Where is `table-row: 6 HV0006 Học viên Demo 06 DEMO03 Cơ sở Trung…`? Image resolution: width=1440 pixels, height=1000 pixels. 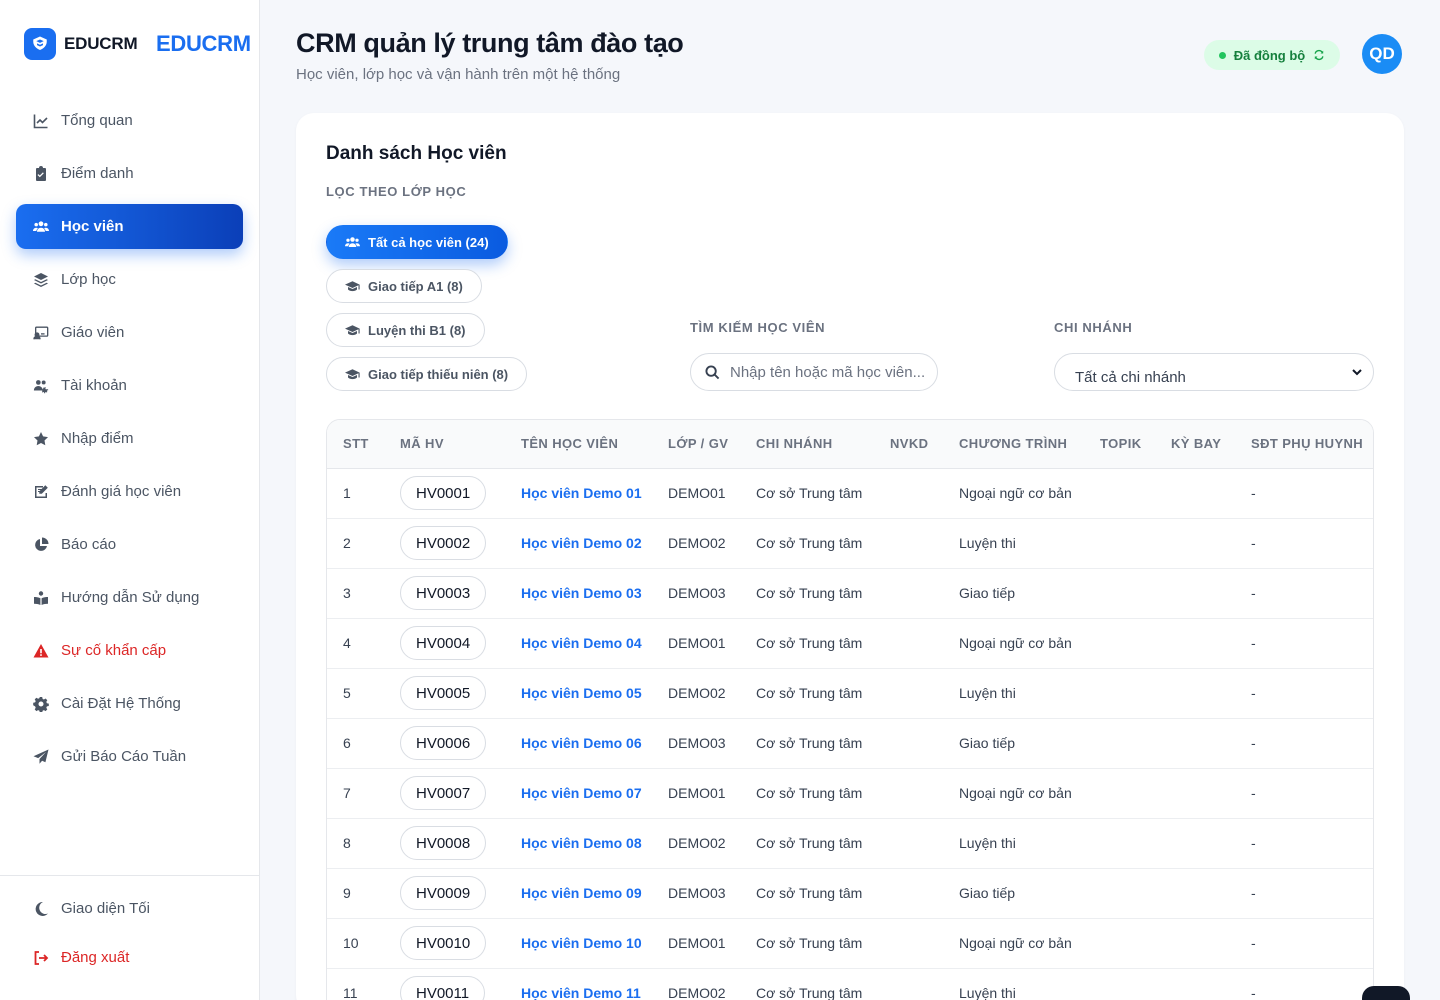 table-row: 6 HV0006 Học viên Demo 06 DEMO03 Cơ sở Trung… is located at coordinates (850, 743).